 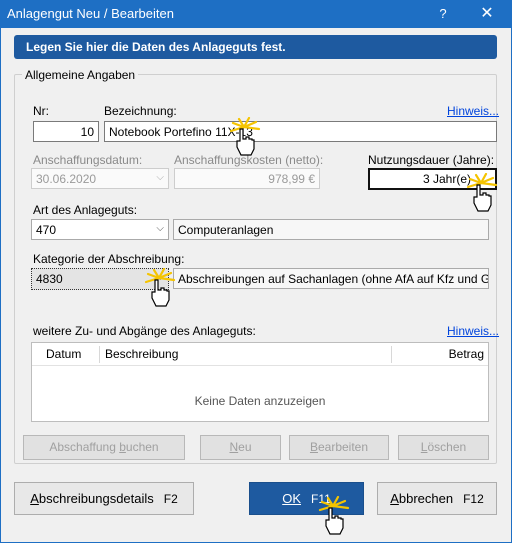 I want to click on anschaffungsdatum-label: Anschaffungsdatum:, so click(x=88, y=160).